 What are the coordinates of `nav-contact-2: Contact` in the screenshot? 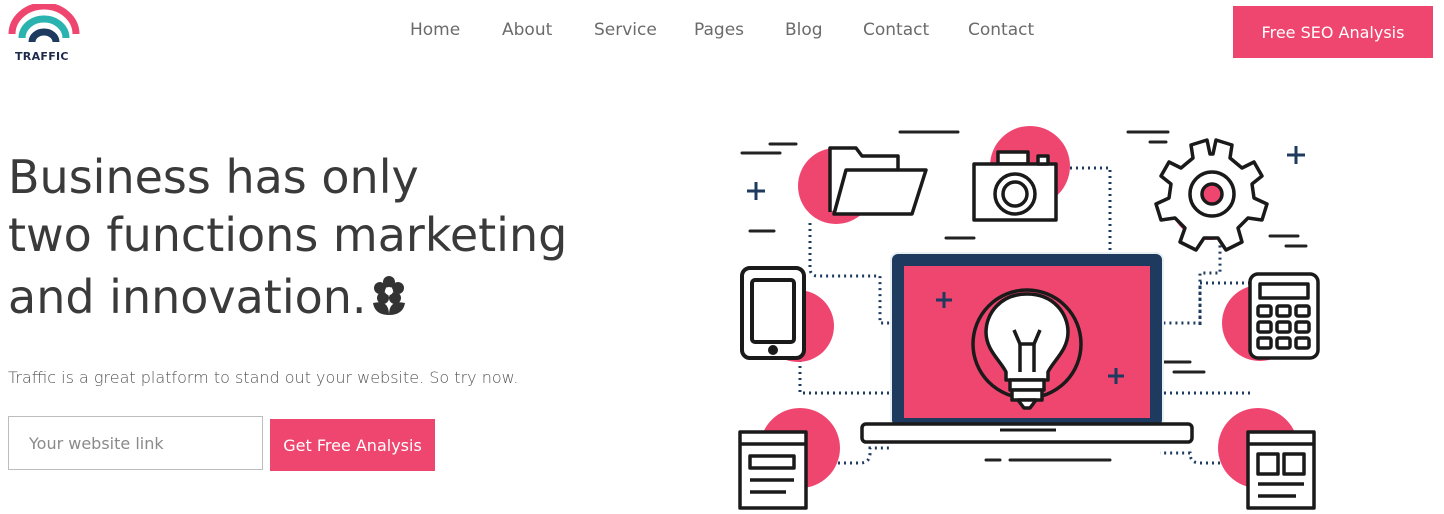 It's located at (1001, 30).